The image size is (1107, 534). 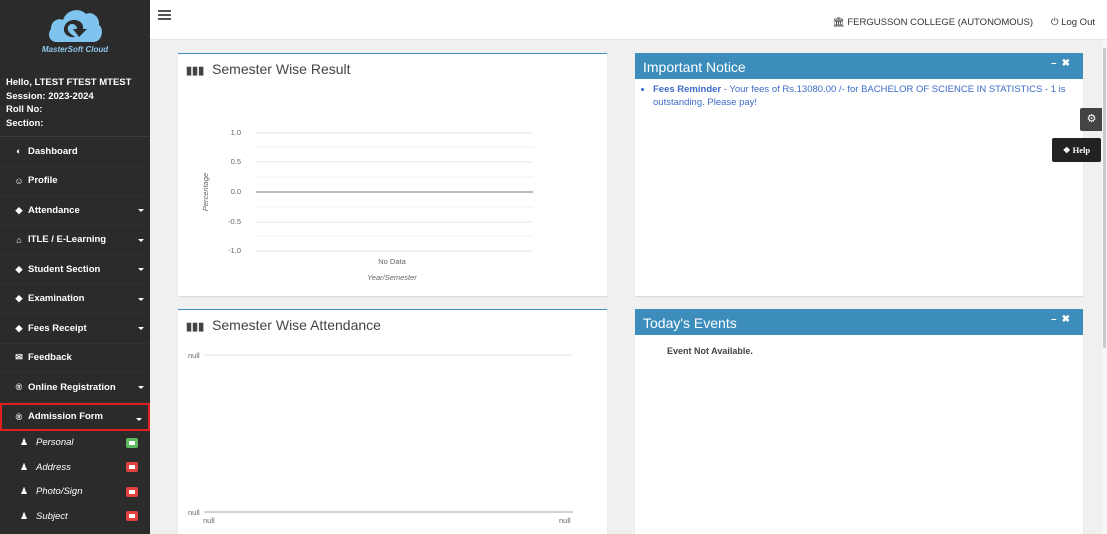 What do you see at coordinates (164, 15) in the screenshot?
I see `hamburger-menu-icon` at bounding box center [164, 15].